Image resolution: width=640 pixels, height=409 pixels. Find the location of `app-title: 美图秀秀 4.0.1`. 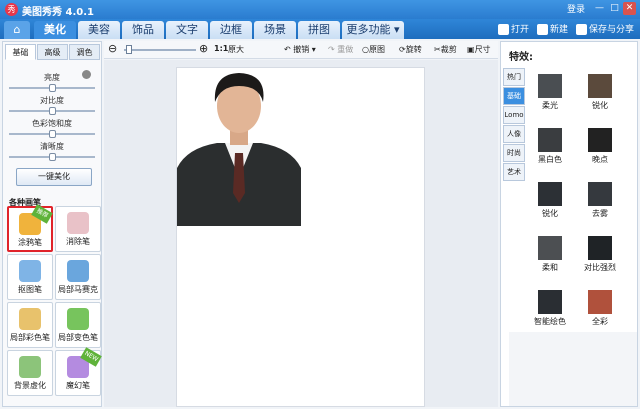

app-title: 美图秀秀 4.0.1 is located at coordinates (58, 12).